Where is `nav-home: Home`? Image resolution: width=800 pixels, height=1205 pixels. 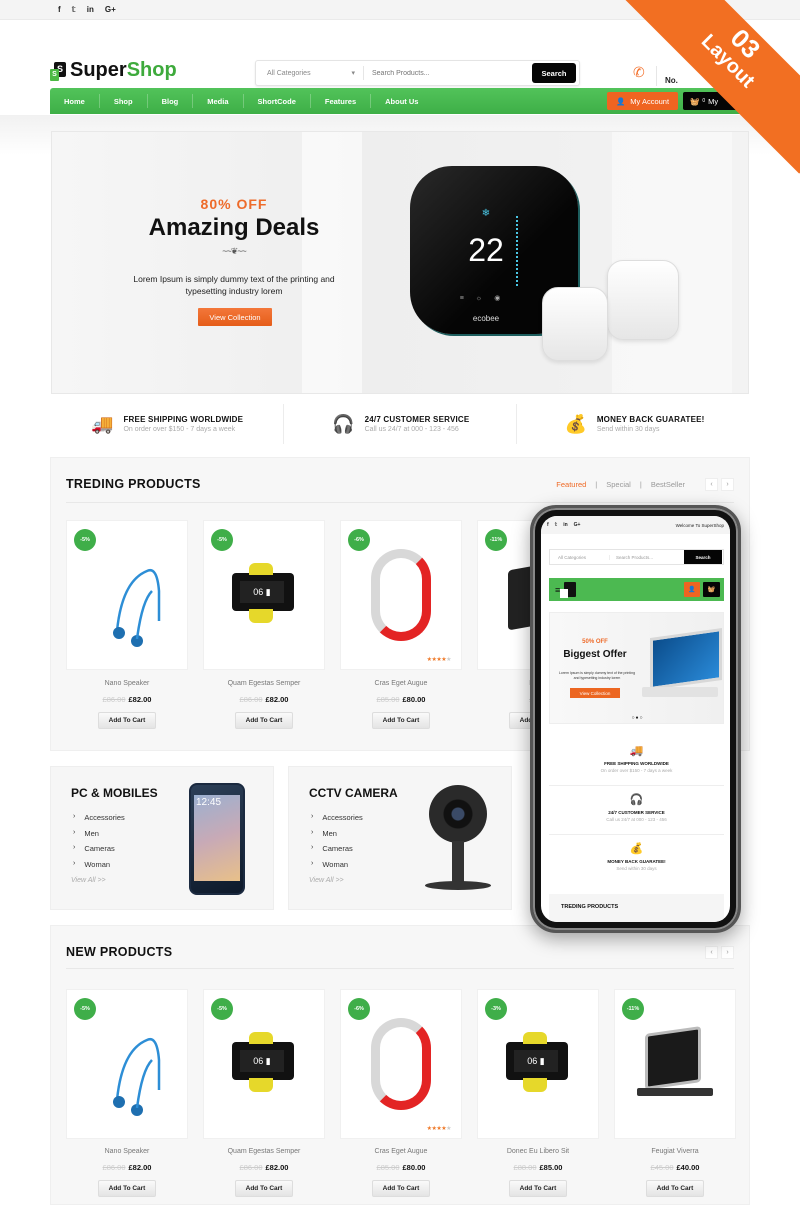 nav-home: Home is located at coordinates (75, 101).